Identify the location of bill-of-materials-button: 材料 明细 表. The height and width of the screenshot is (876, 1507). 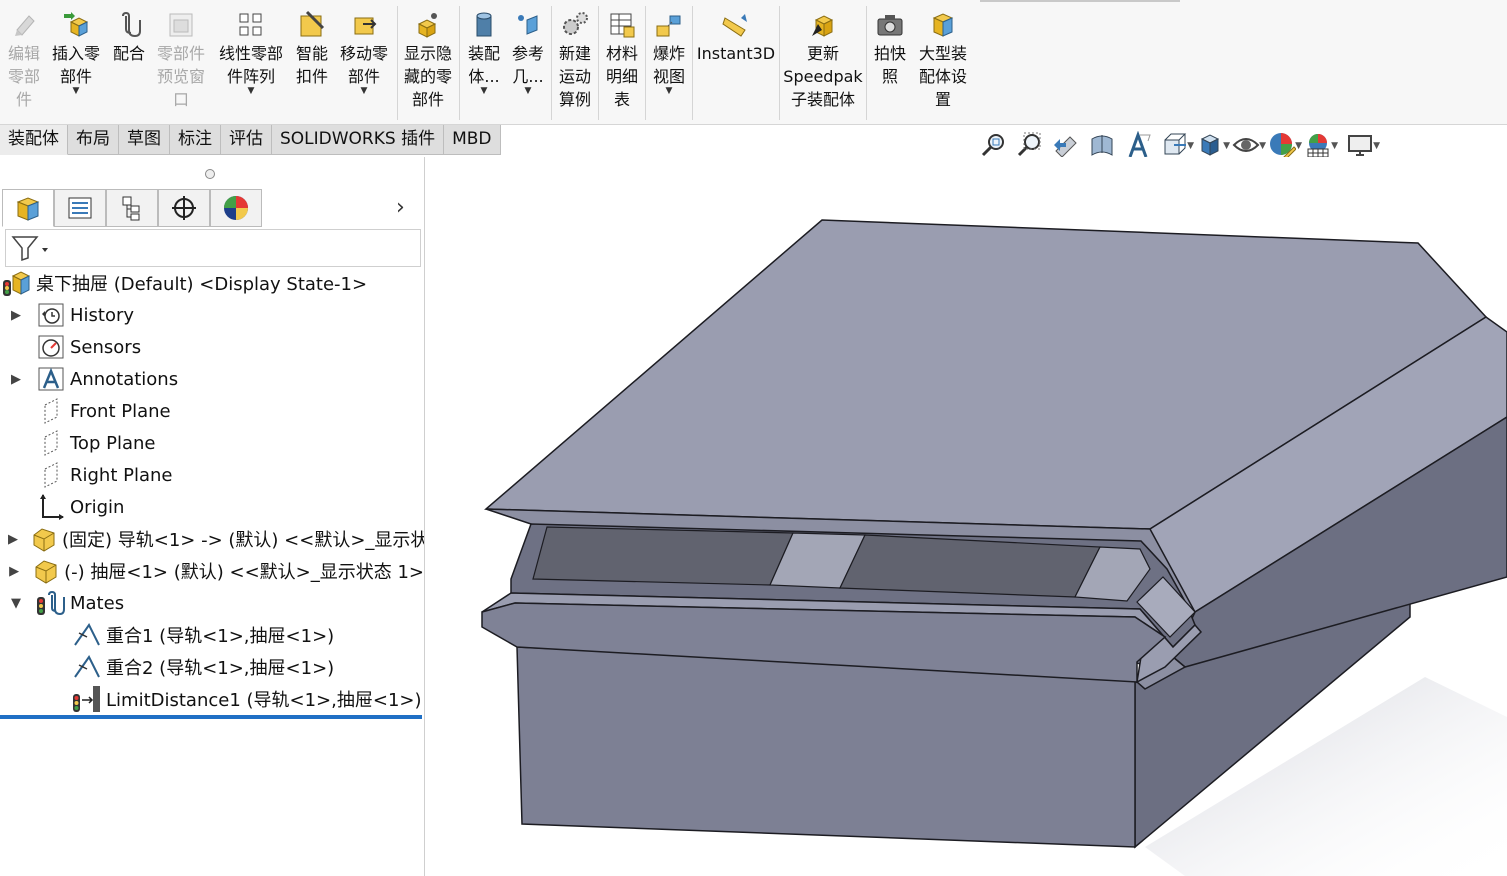
(622, 64).